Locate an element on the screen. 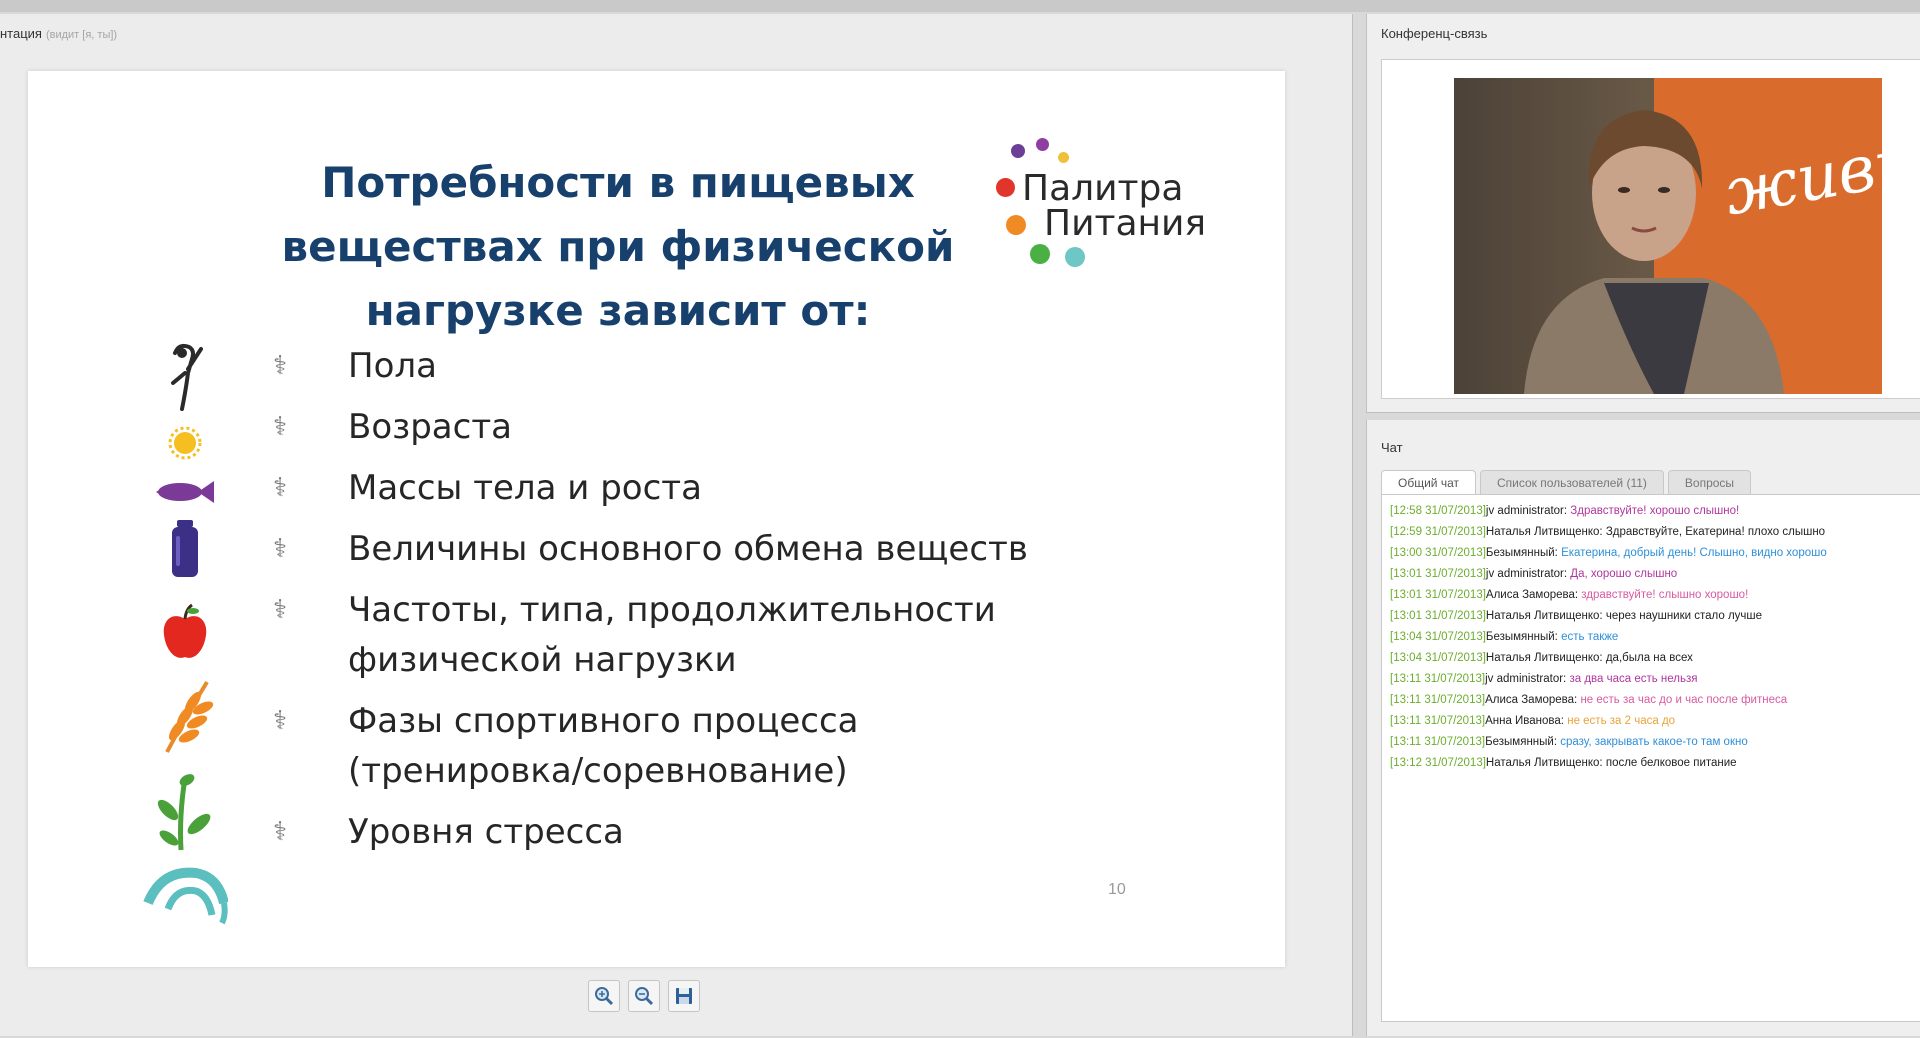 This screenshot has width=1920, height=1038. zoom-in-button is located at coordinates (604, 996).